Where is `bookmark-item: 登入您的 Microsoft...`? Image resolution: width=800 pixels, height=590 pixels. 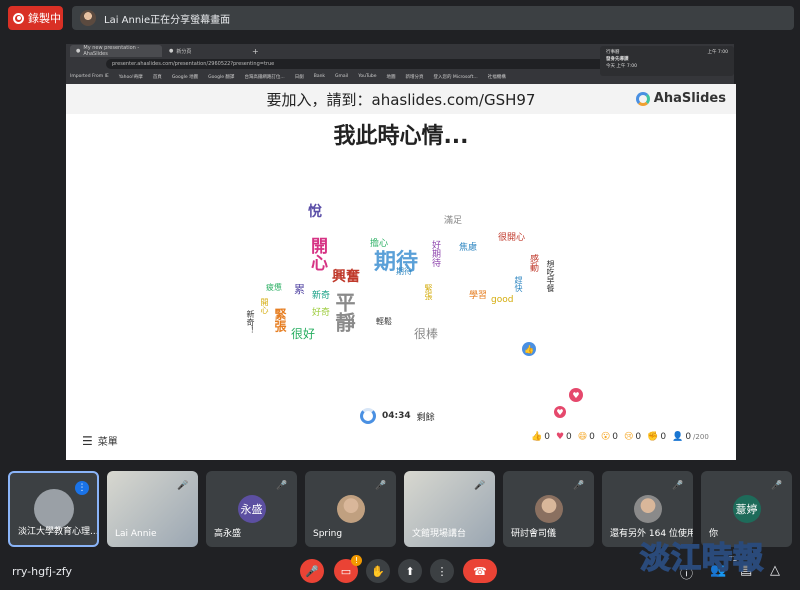
bookmark-item: 登入您的 Microsoft... is located at coordinates (456, 77).